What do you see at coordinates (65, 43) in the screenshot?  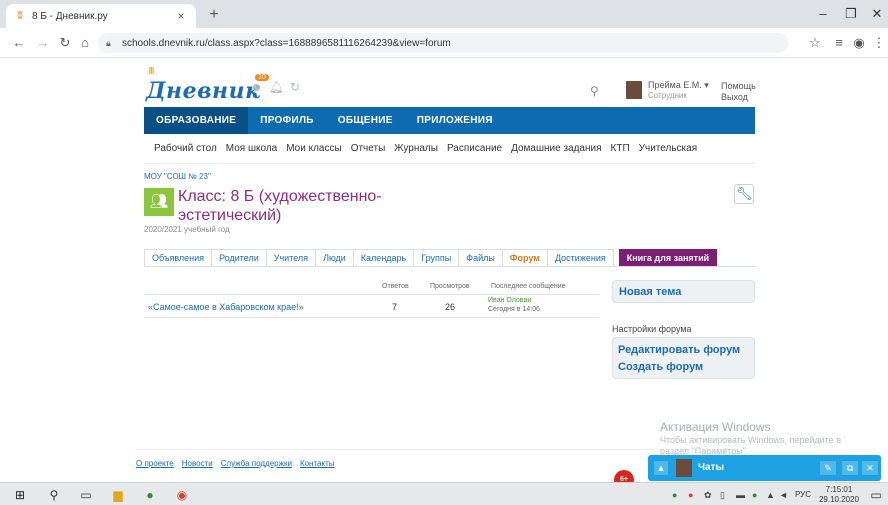 I see `reload-icon: ↻` at bounding box center [65, 43].